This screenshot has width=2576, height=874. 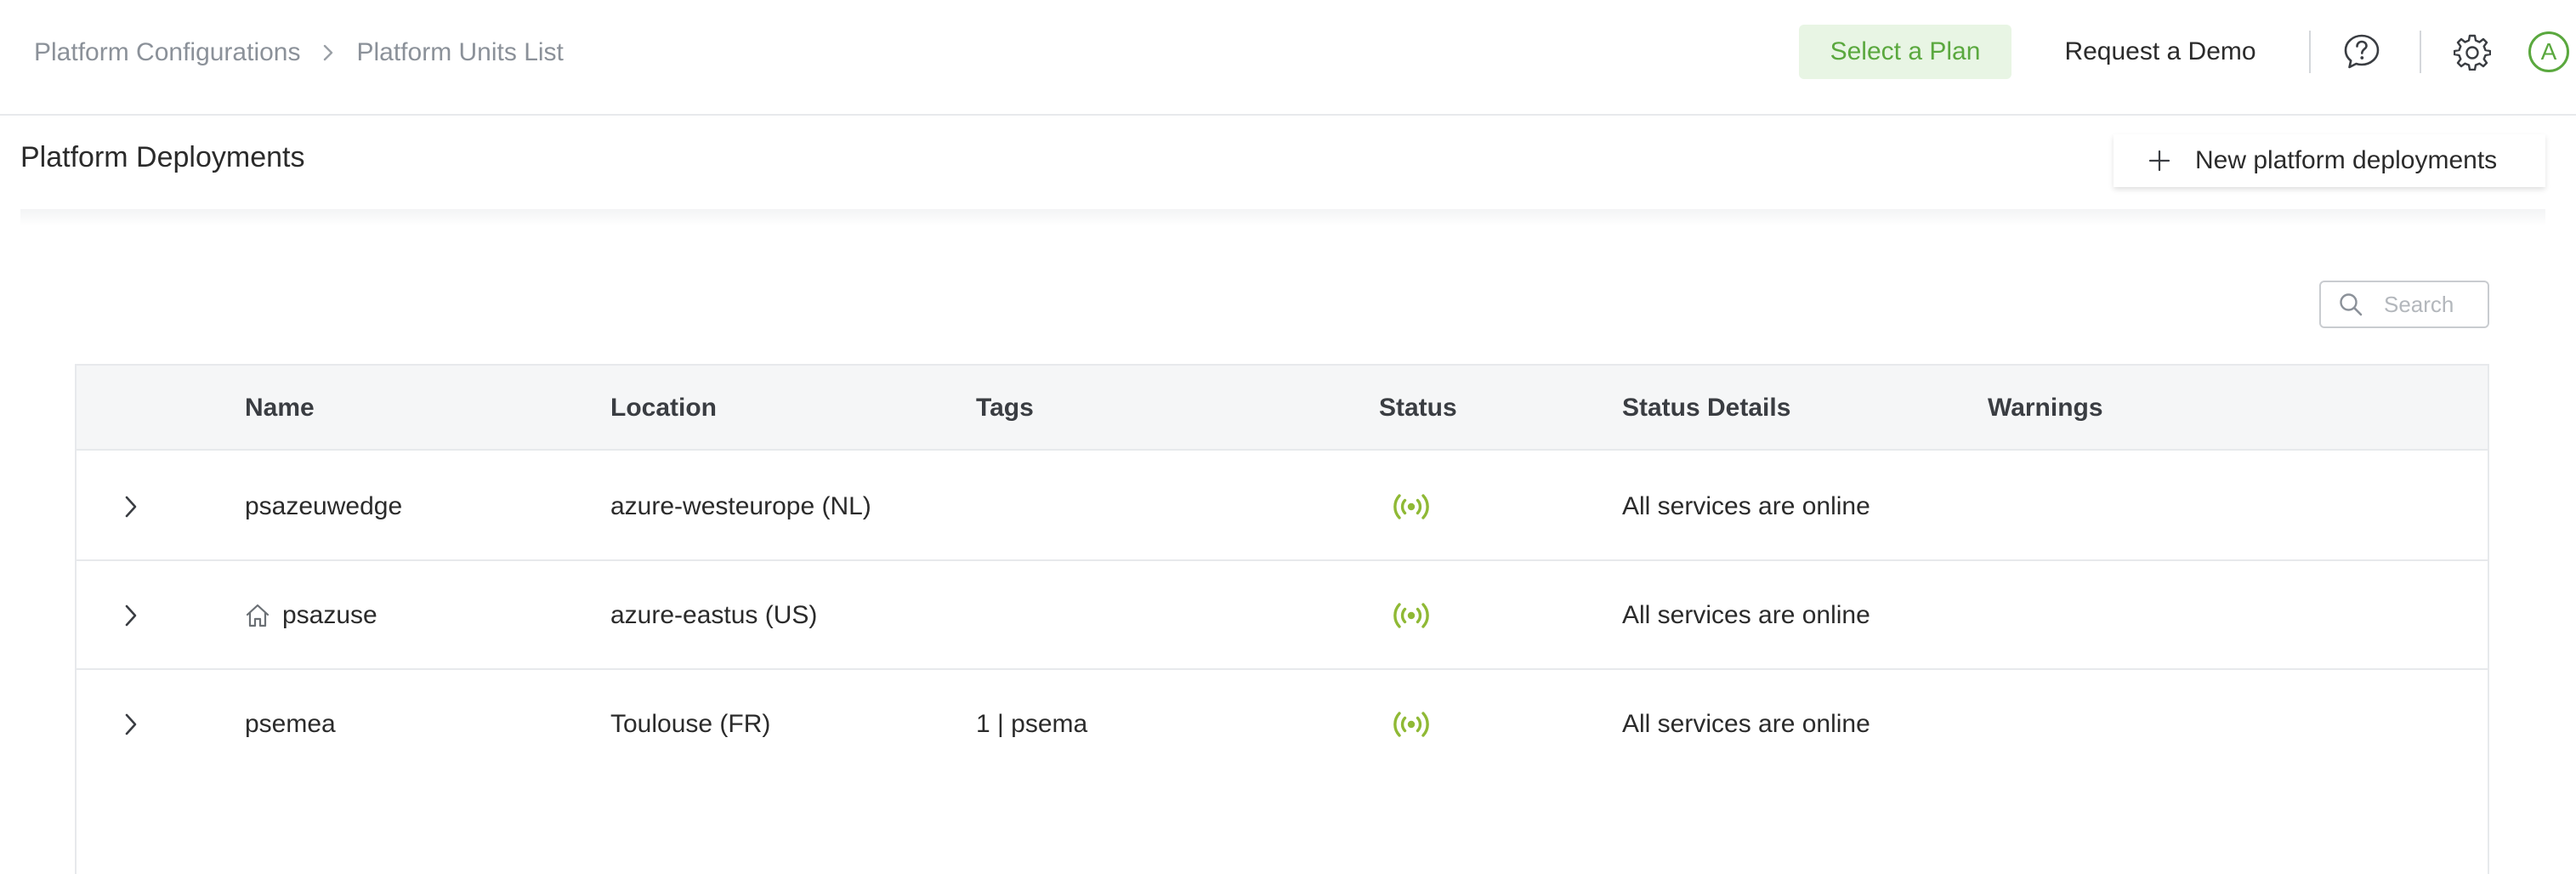 I want to click on new-platform-deployment-button: New platform deployments, so click(x=2330, y=160).